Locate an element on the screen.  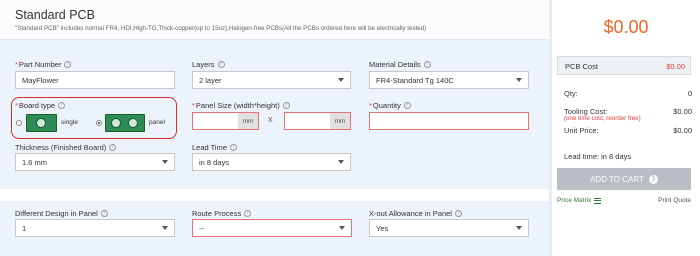
tooling-note: (one time cost, reorder free) is located at coordinates (602, 118).